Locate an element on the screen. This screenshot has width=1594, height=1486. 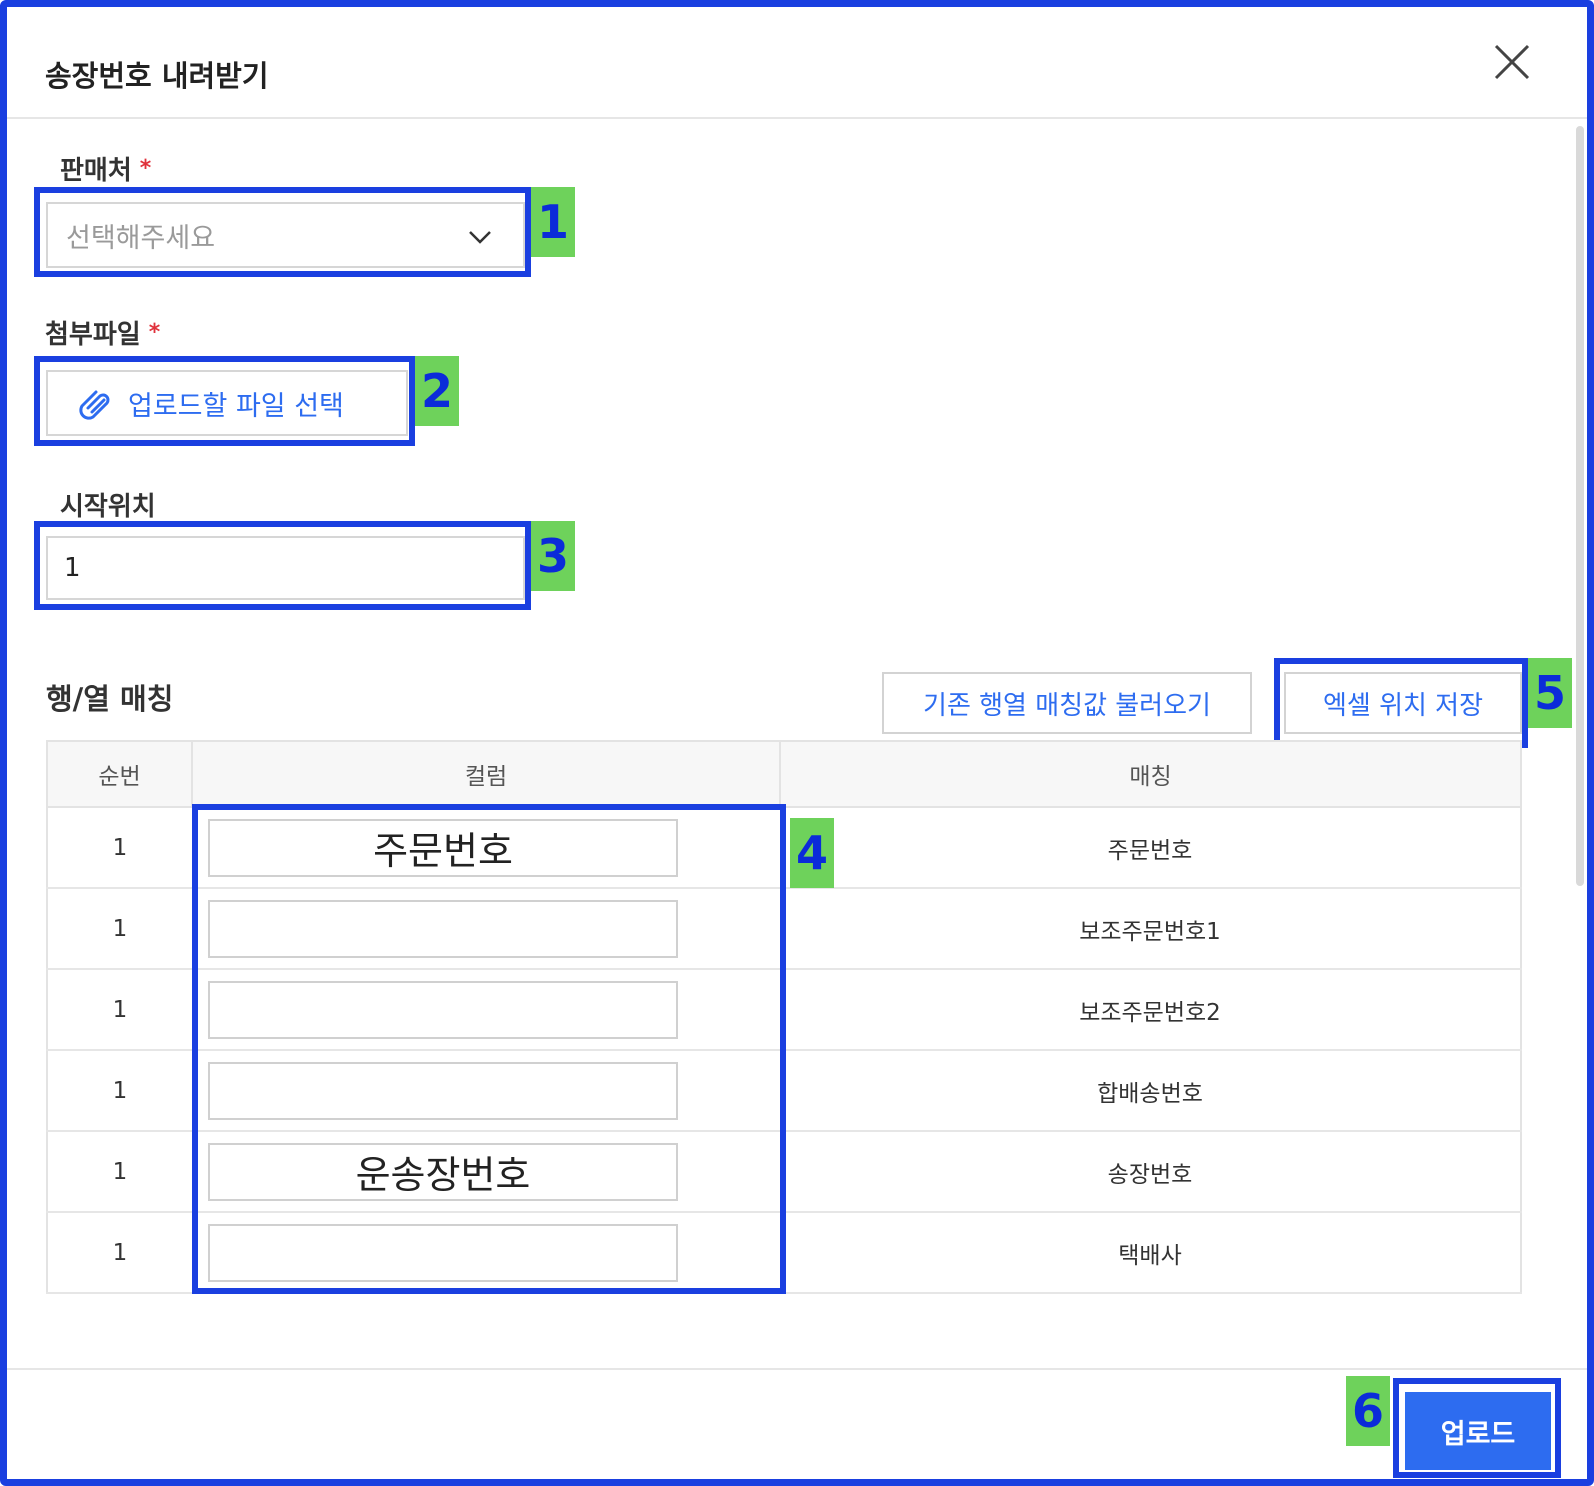
annotation-label-3: 3 is located at coordinates (553, 556).